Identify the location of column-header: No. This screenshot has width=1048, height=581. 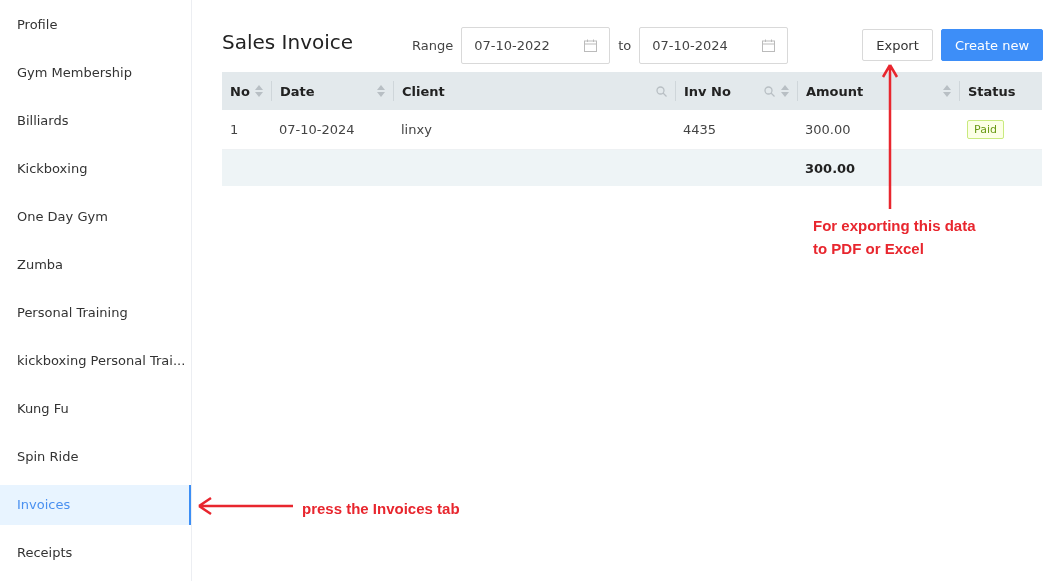
(240, 91).